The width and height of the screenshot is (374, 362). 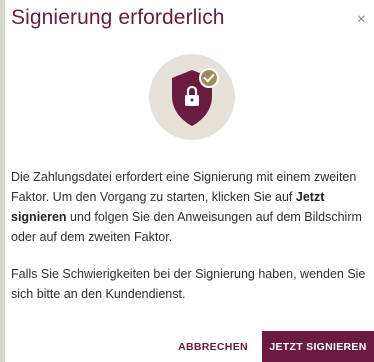 What do you see at coordinates (118, 17) in the screenshot?
I see `dialog-title: Signierung erforderlich` at bounding box center [118, 17].